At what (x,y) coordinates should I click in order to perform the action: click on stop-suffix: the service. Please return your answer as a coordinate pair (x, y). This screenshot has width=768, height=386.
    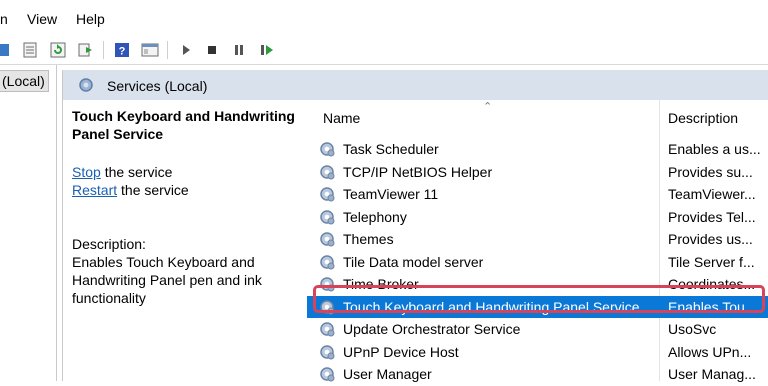
    Looking at the image, I should click on (136, 172).